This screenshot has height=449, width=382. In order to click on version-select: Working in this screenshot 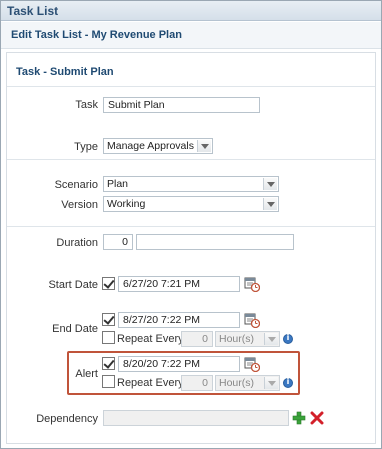, I will do `click(191, 204)`.